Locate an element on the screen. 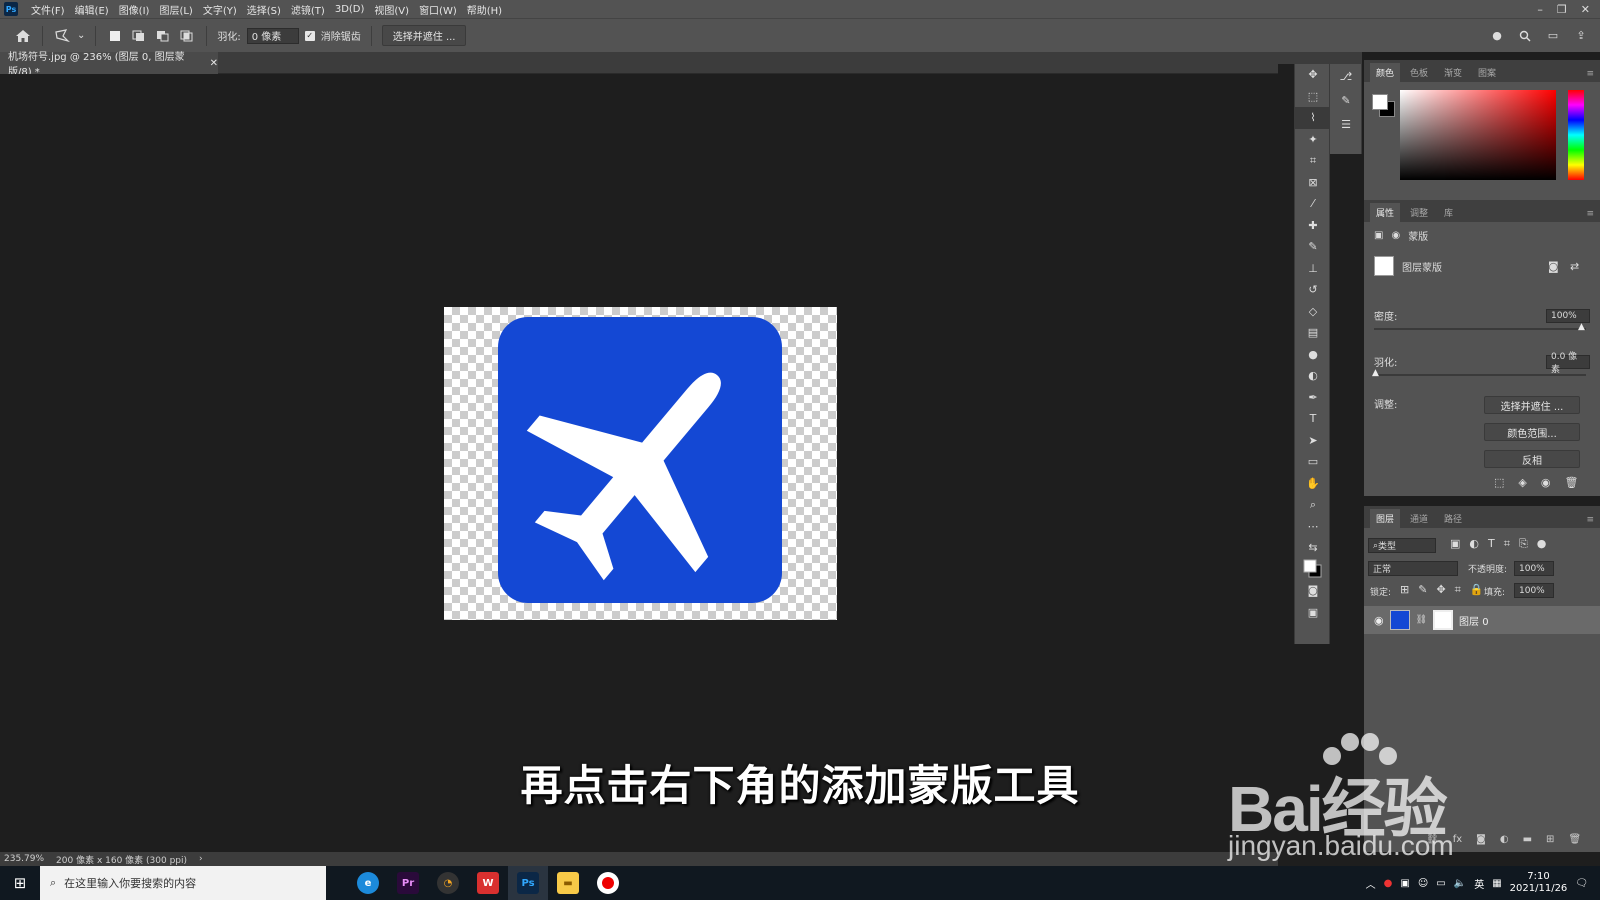 This screenshot has width=1600, height=900. vector-mask-icon: ◉ is located at coordinates (1395, 235).